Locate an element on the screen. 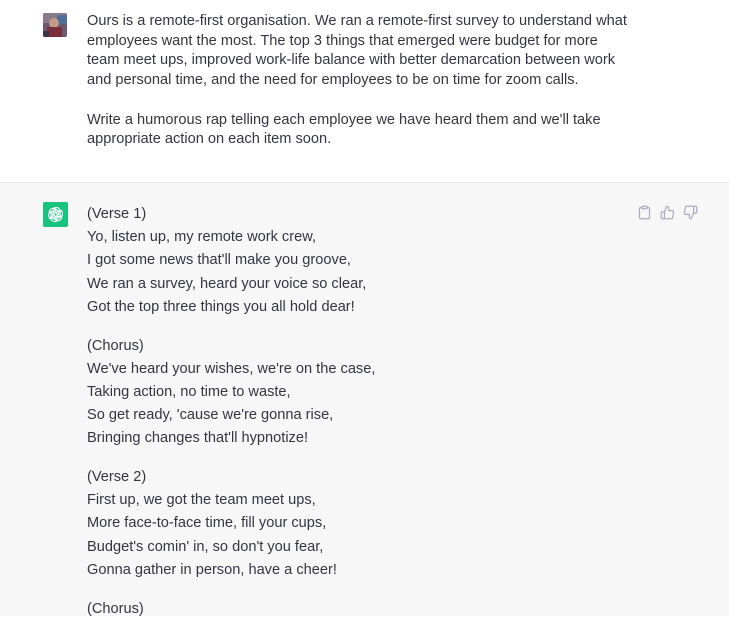  thumbs-down-icon is located at coordinates (690, 212).